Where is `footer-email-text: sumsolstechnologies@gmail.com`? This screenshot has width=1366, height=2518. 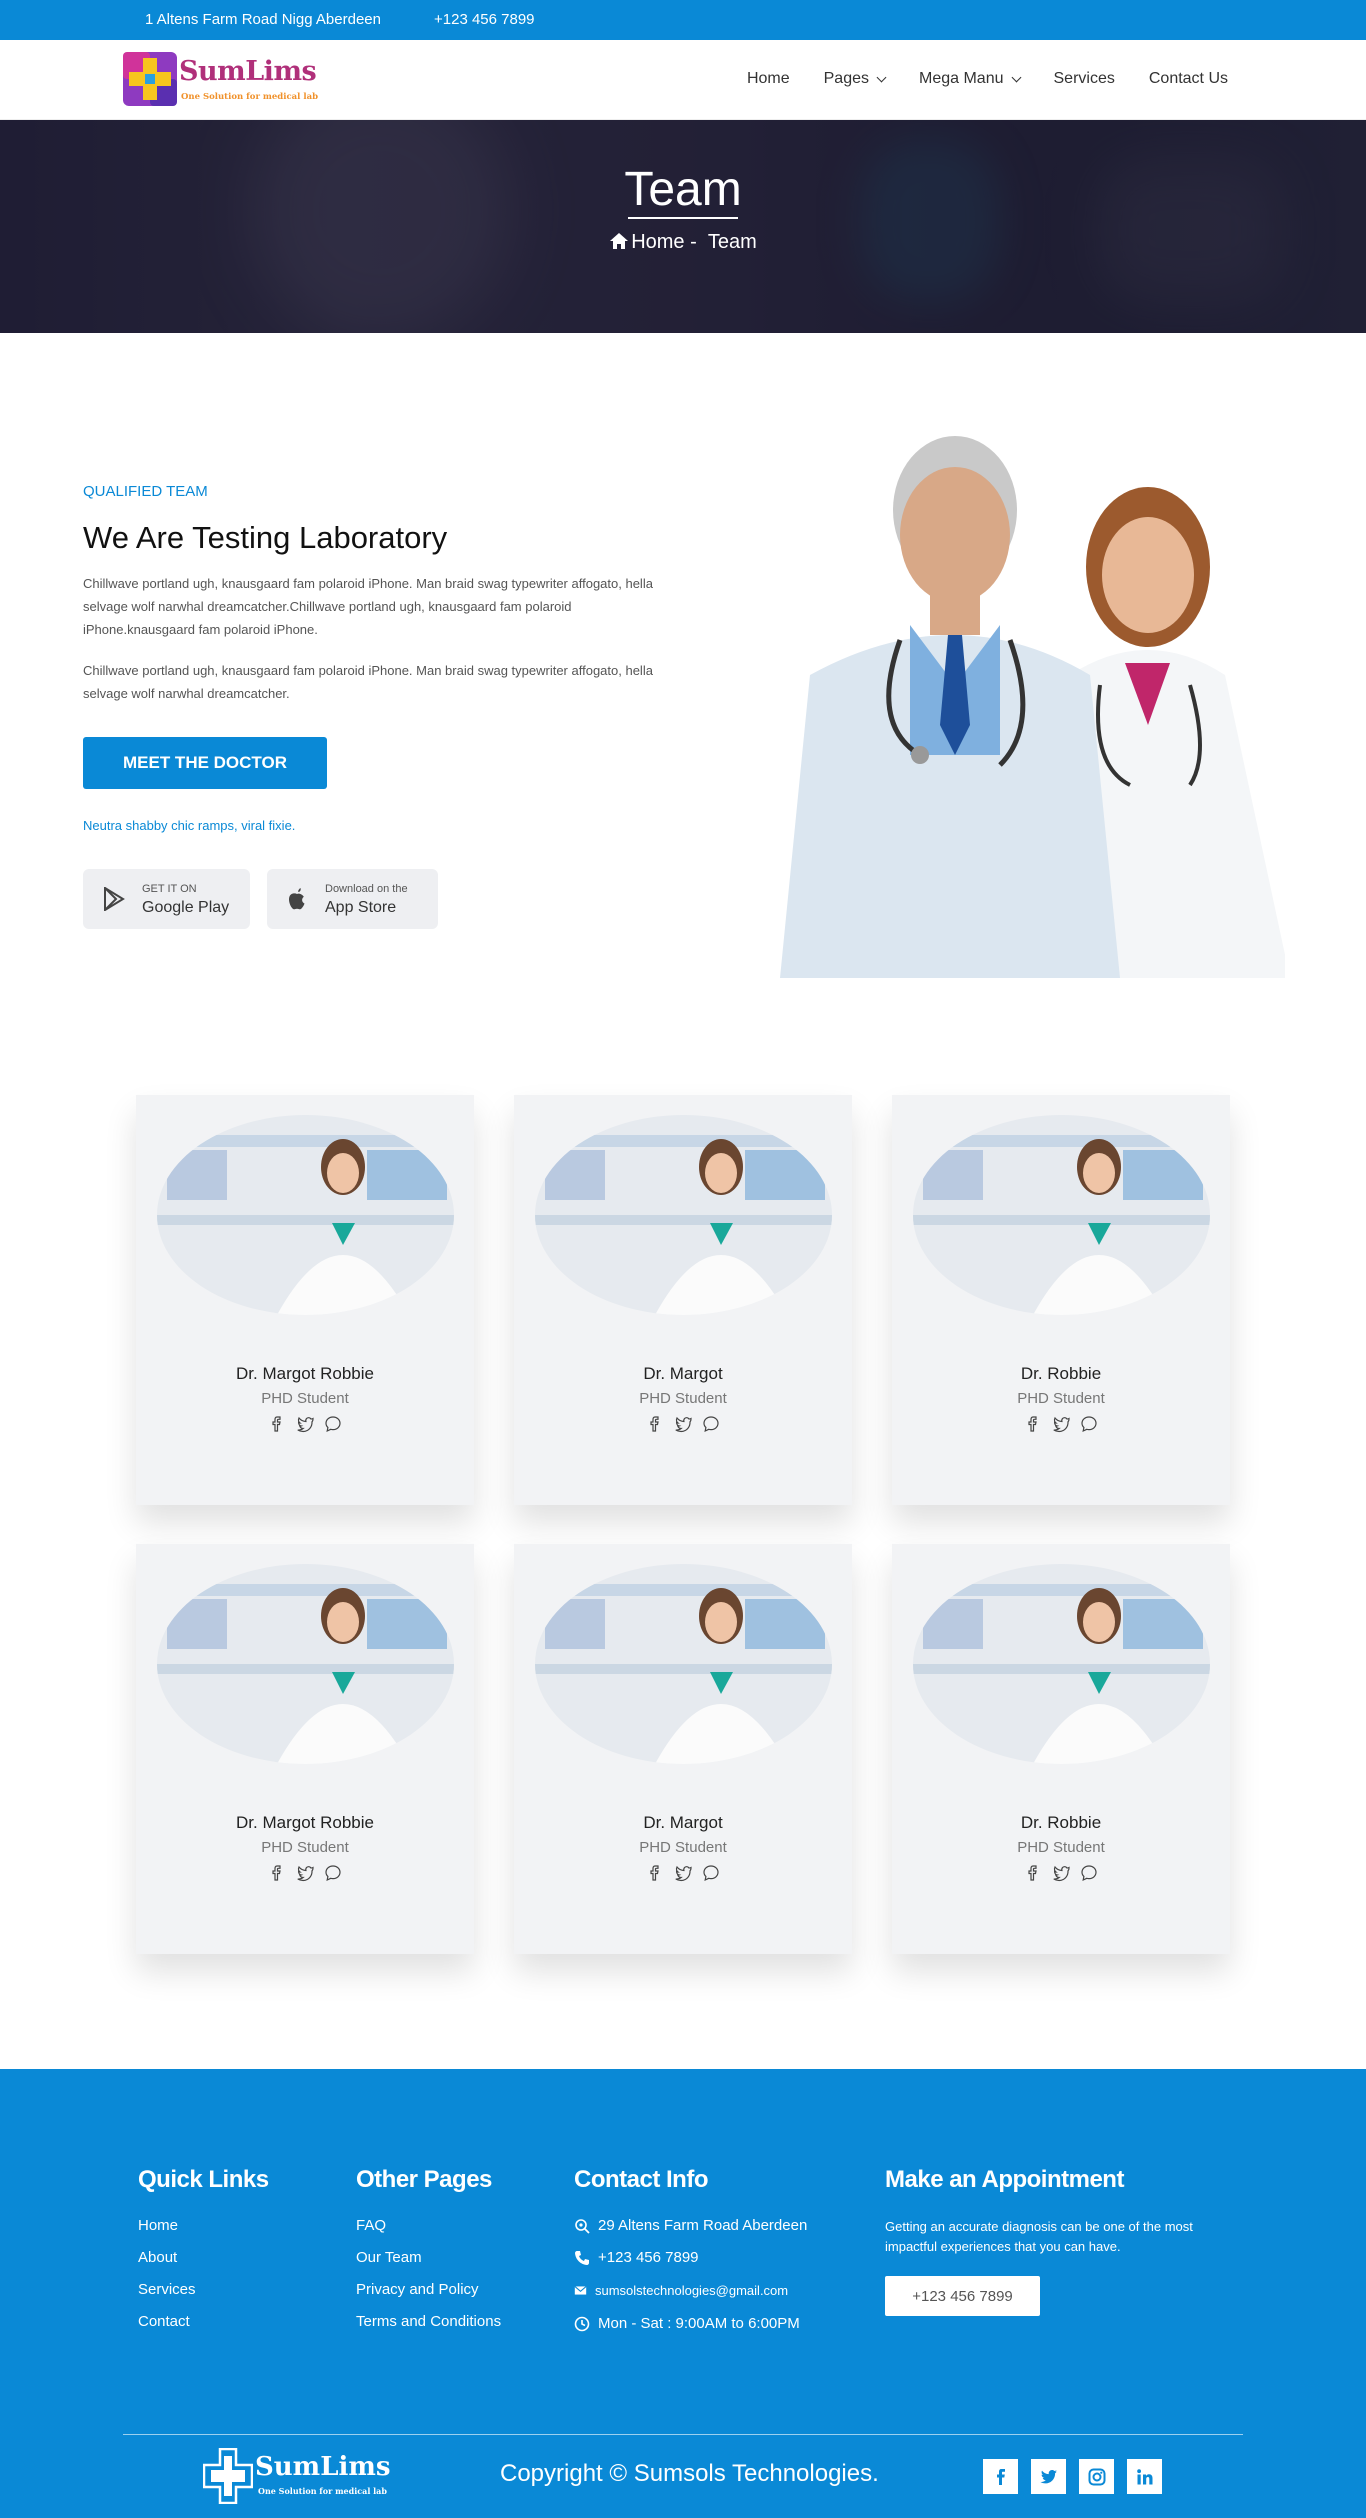 footer-email-text: sumsolstechnologies@gmail.com is located at coordinates (692, 2290).